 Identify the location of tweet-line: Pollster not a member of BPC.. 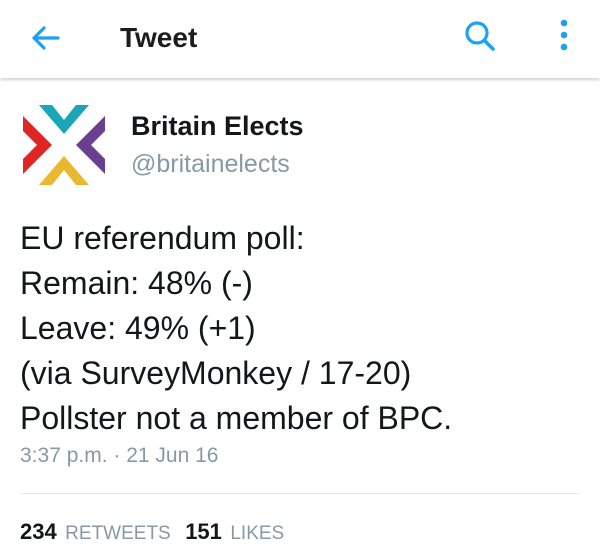
(236, 418).